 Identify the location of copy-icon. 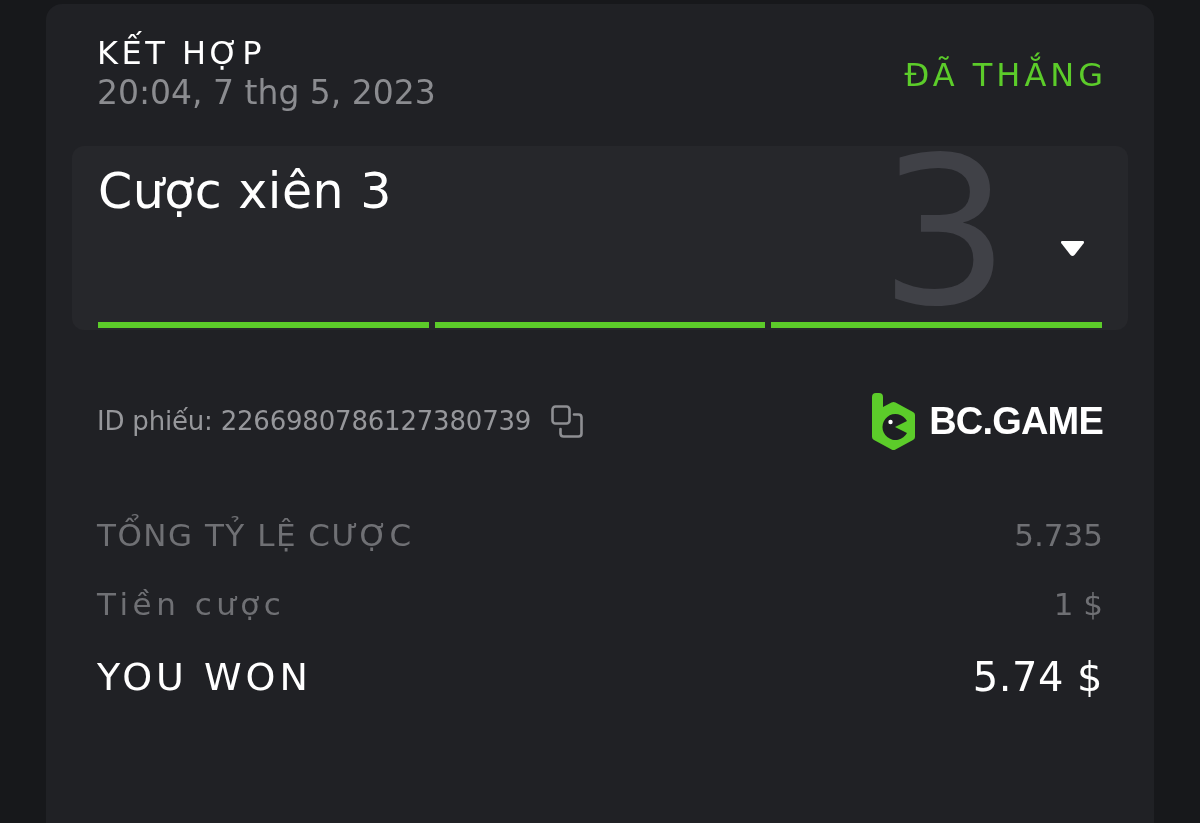
(567, 421).